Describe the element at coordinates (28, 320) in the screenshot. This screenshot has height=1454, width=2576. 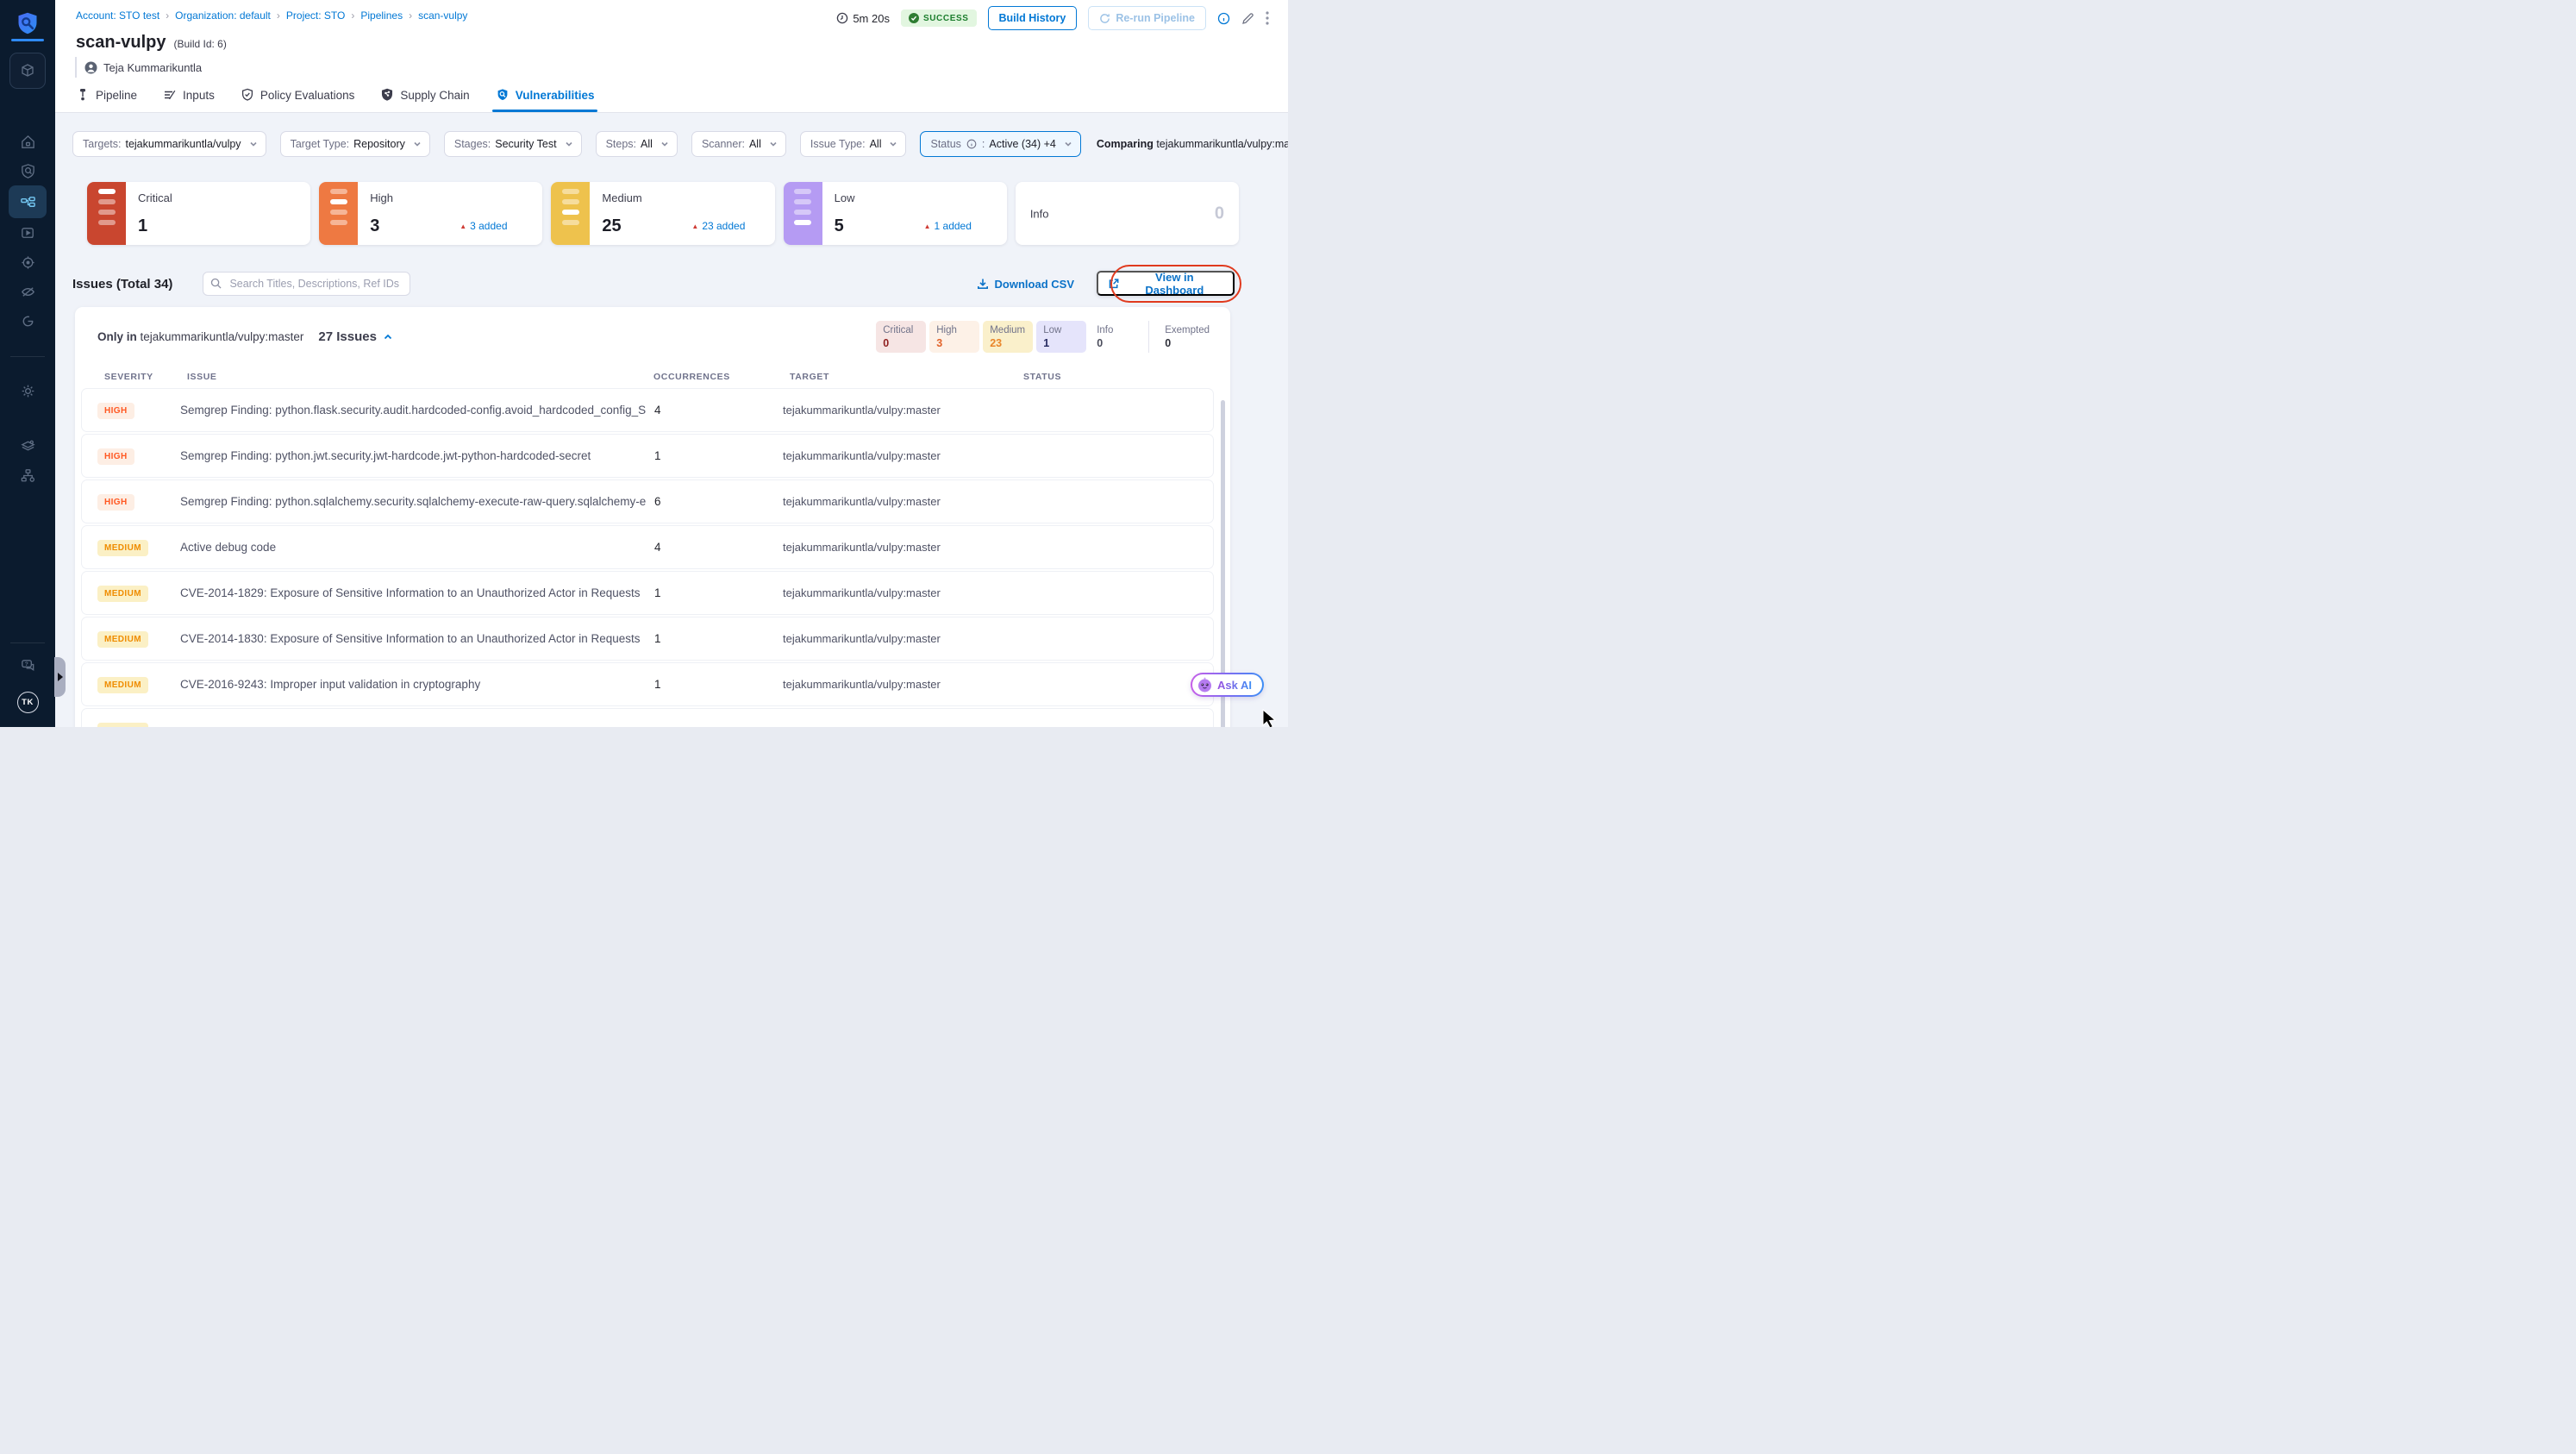
I see `sidebar-item-getting-started` at that location.